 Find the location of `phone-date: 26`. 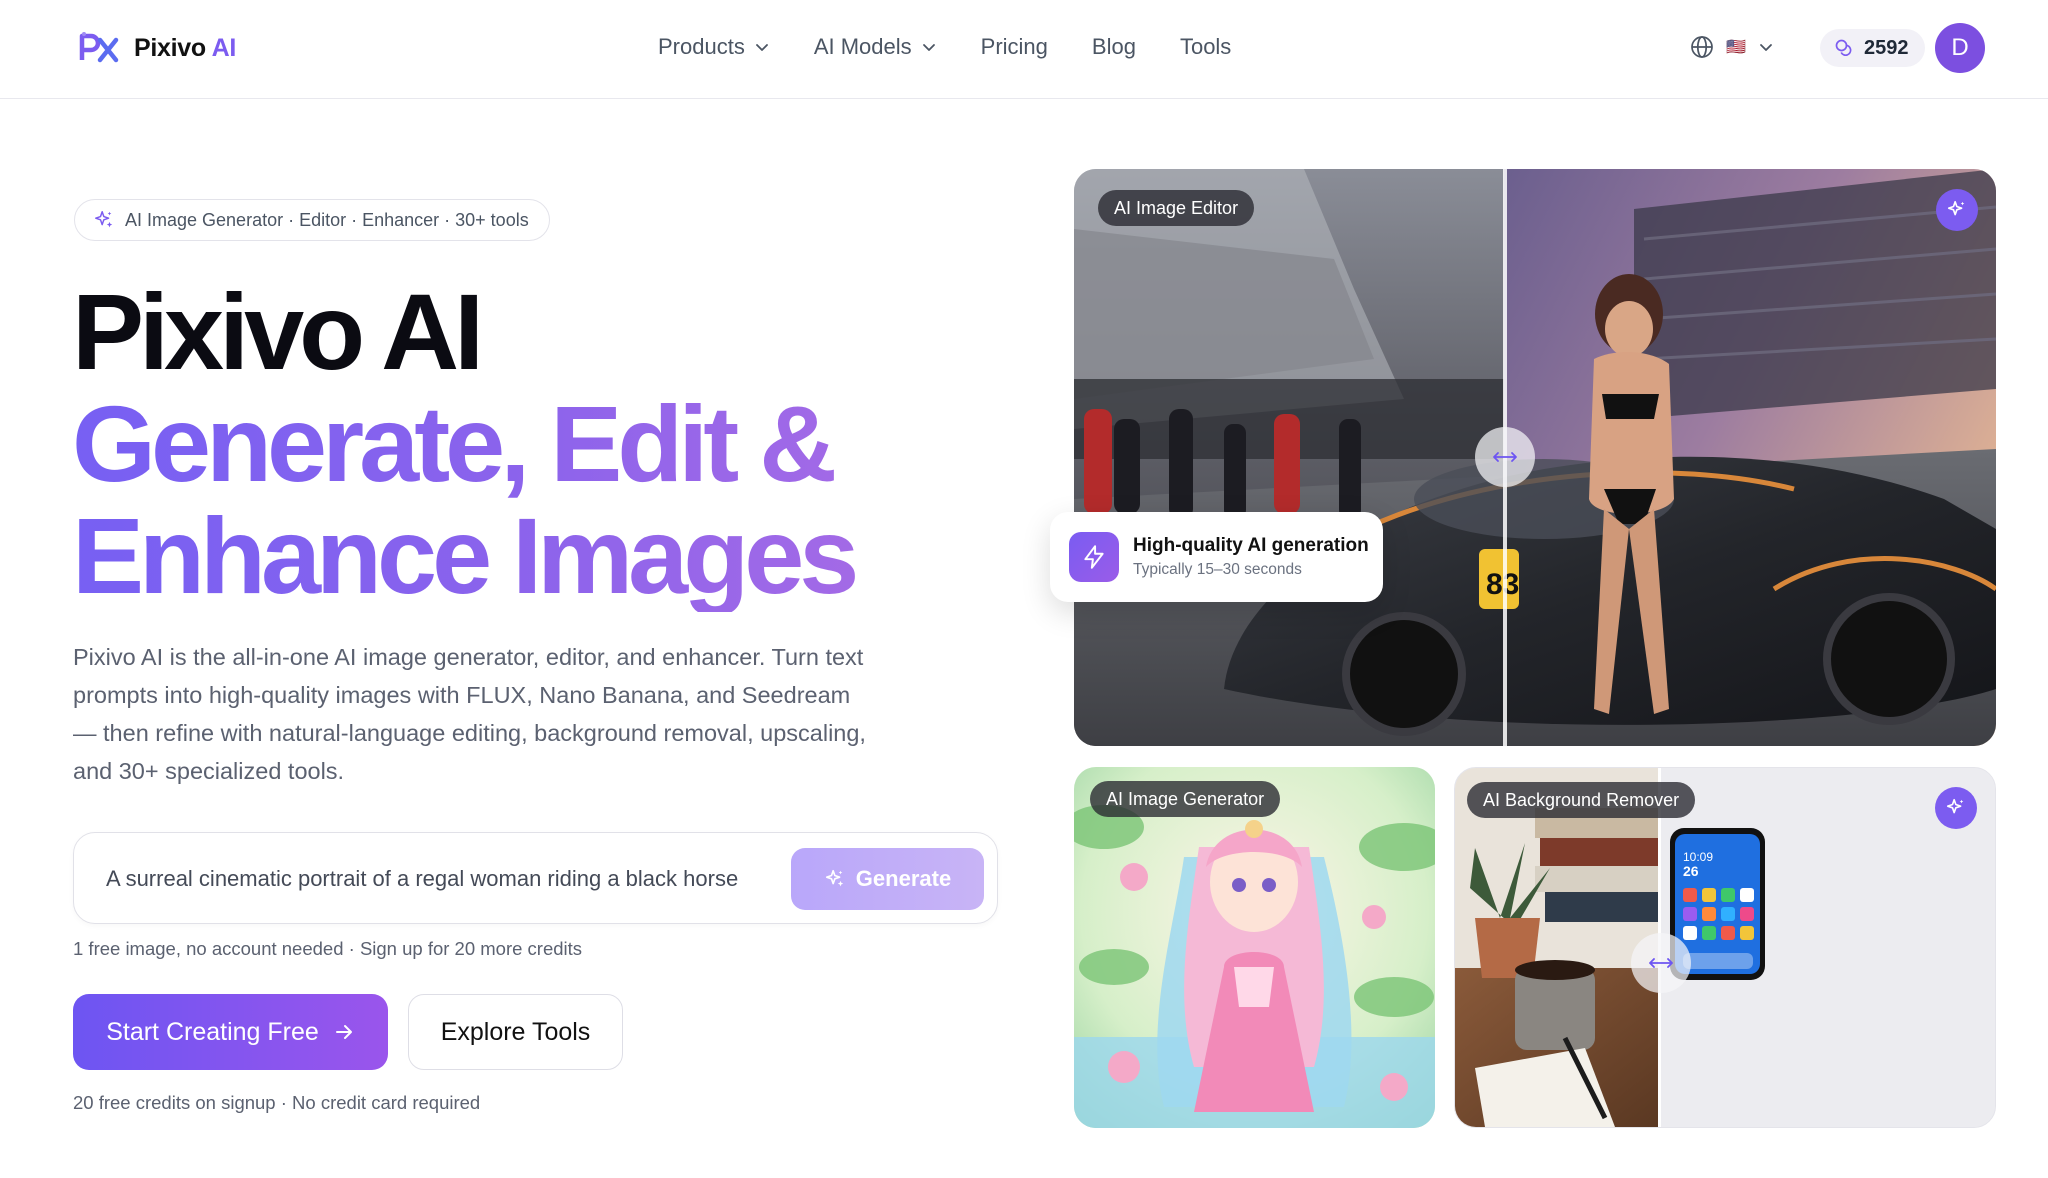

phone-date: 26 is located at coordinates (1691, 871).